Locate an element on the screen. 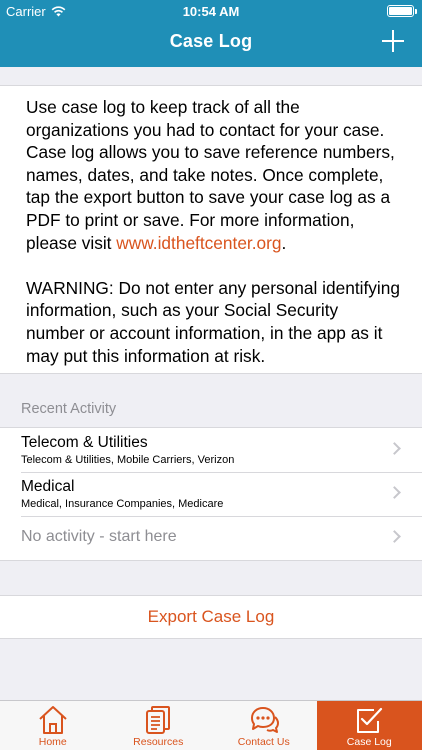 This screenshot has height=750, width=422. empty-activity-label: No activity - start here is located at coordinates (99, 536).